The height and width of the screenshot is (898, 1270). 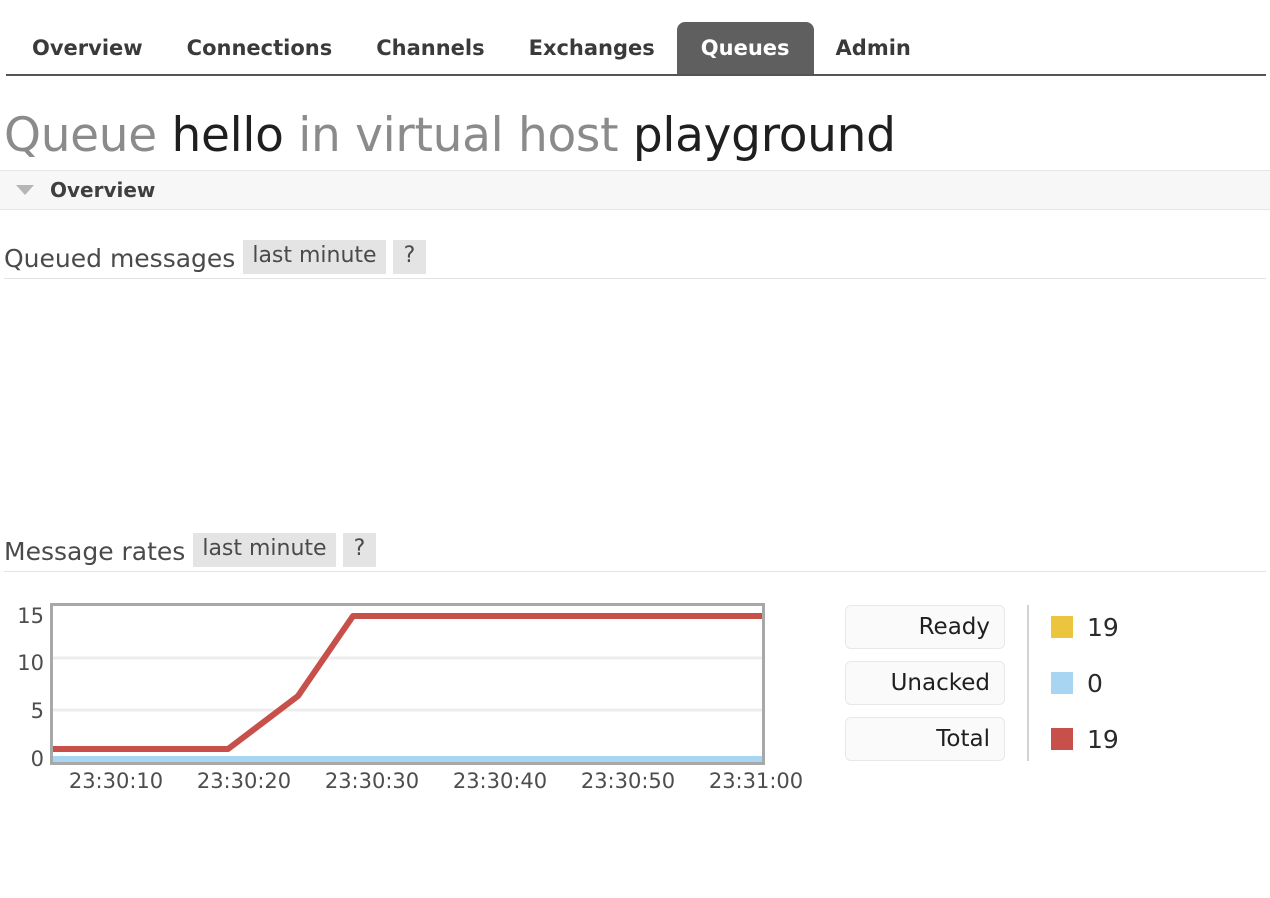 I want to click on vhost-name: playground, so click(x=764, y=135).